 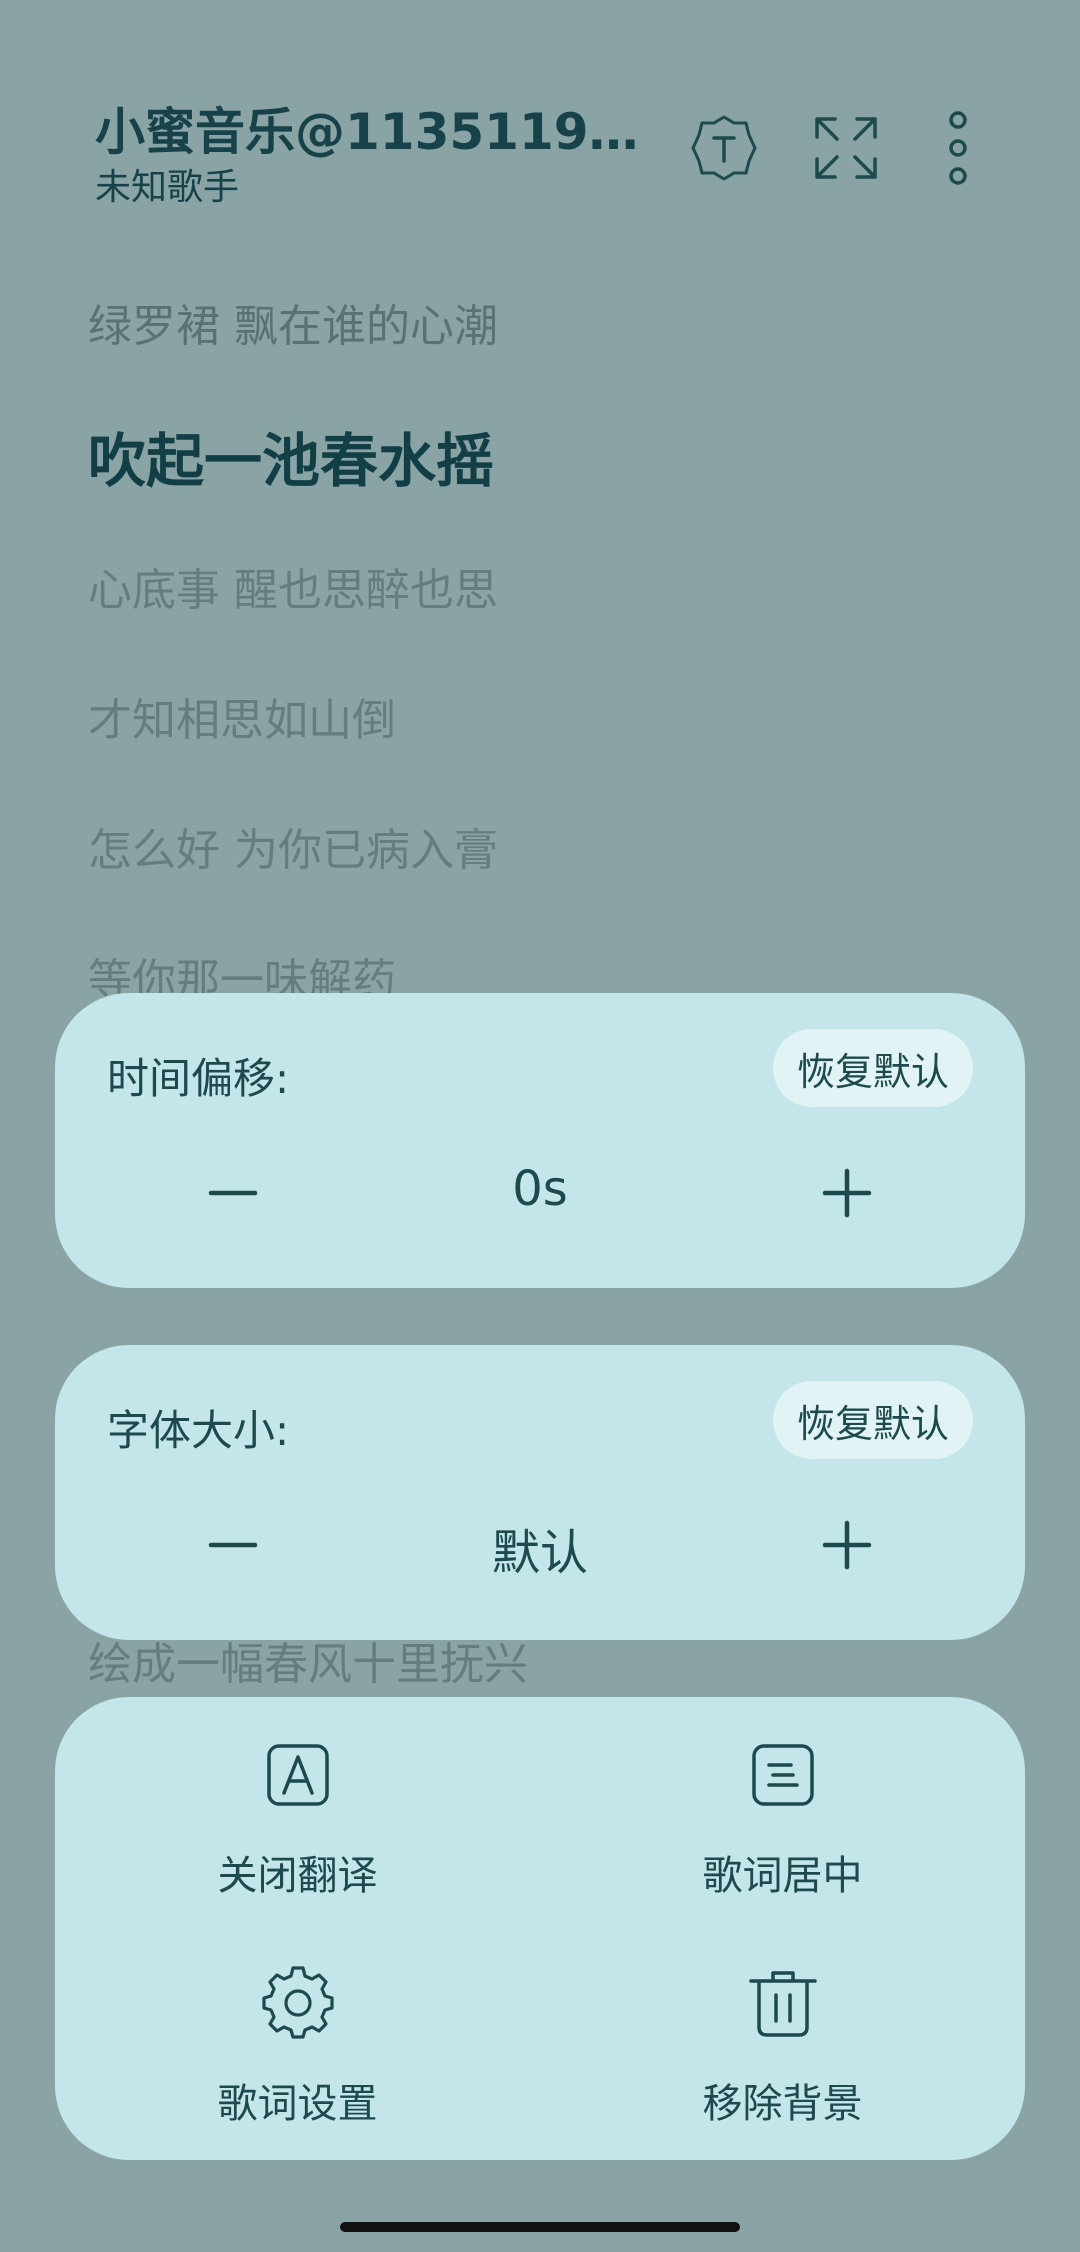 I want to click on remove-background-label: 移除背景, so click(x=782, y=2104).